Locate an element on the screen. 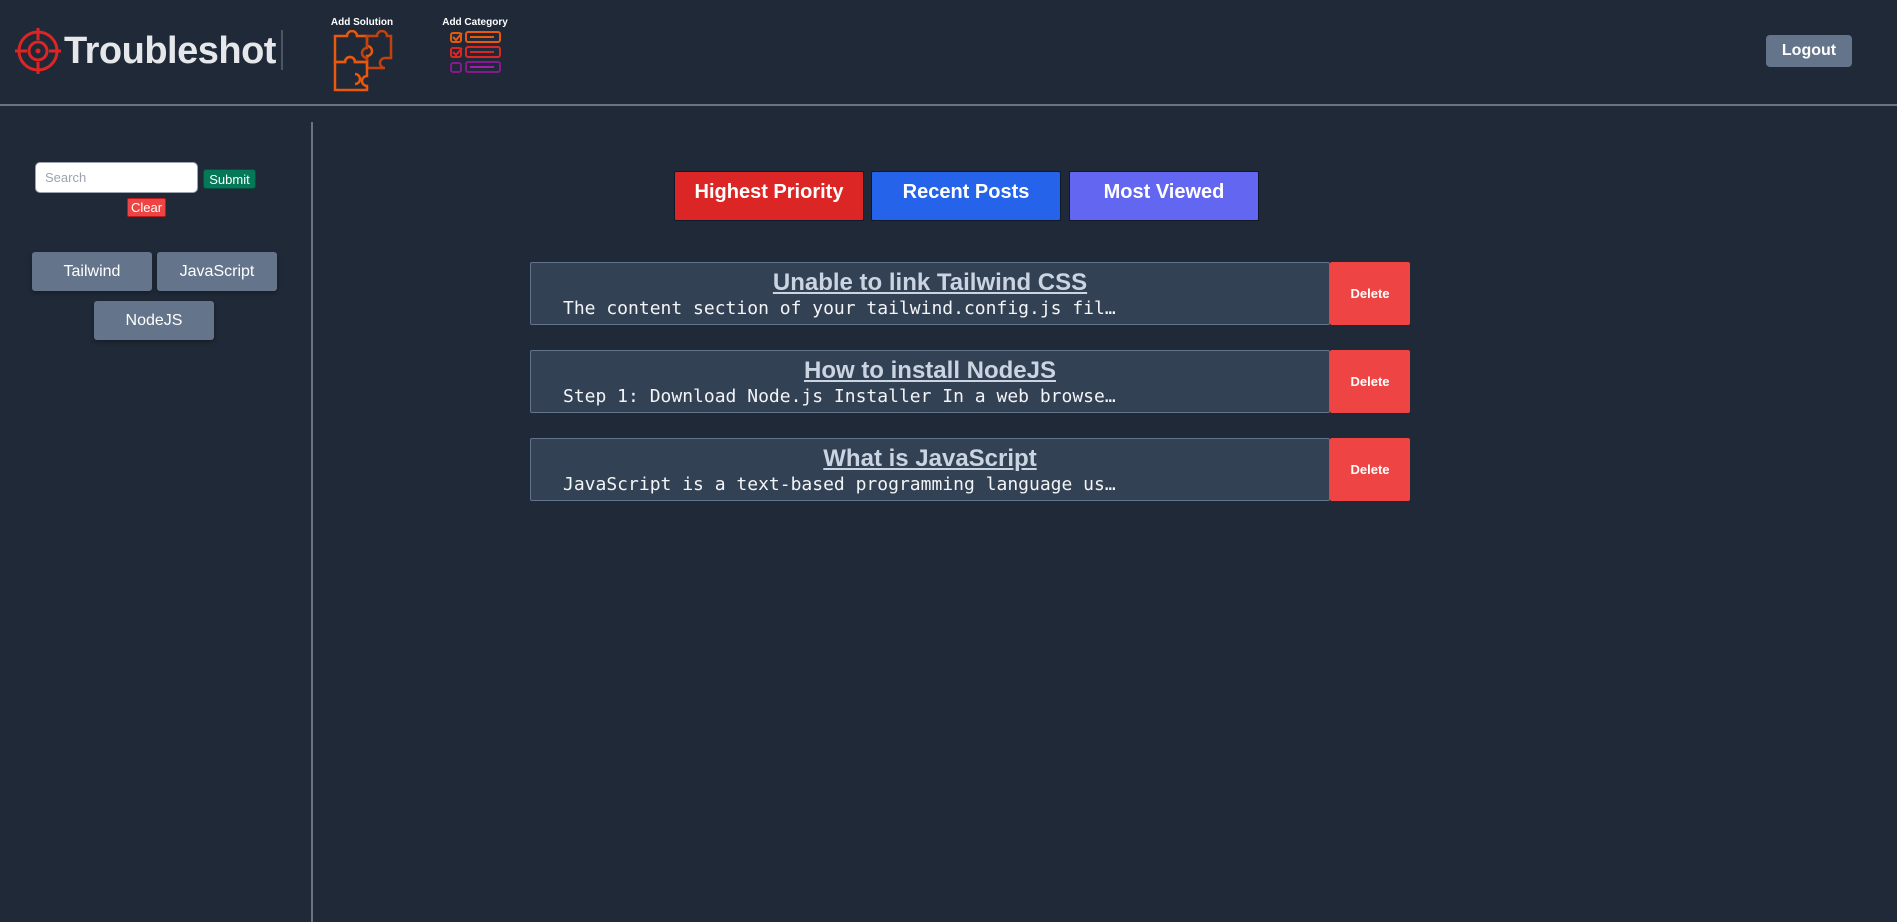  recent-posts-tab: Recent Posts is located at coordinates (966, 196).